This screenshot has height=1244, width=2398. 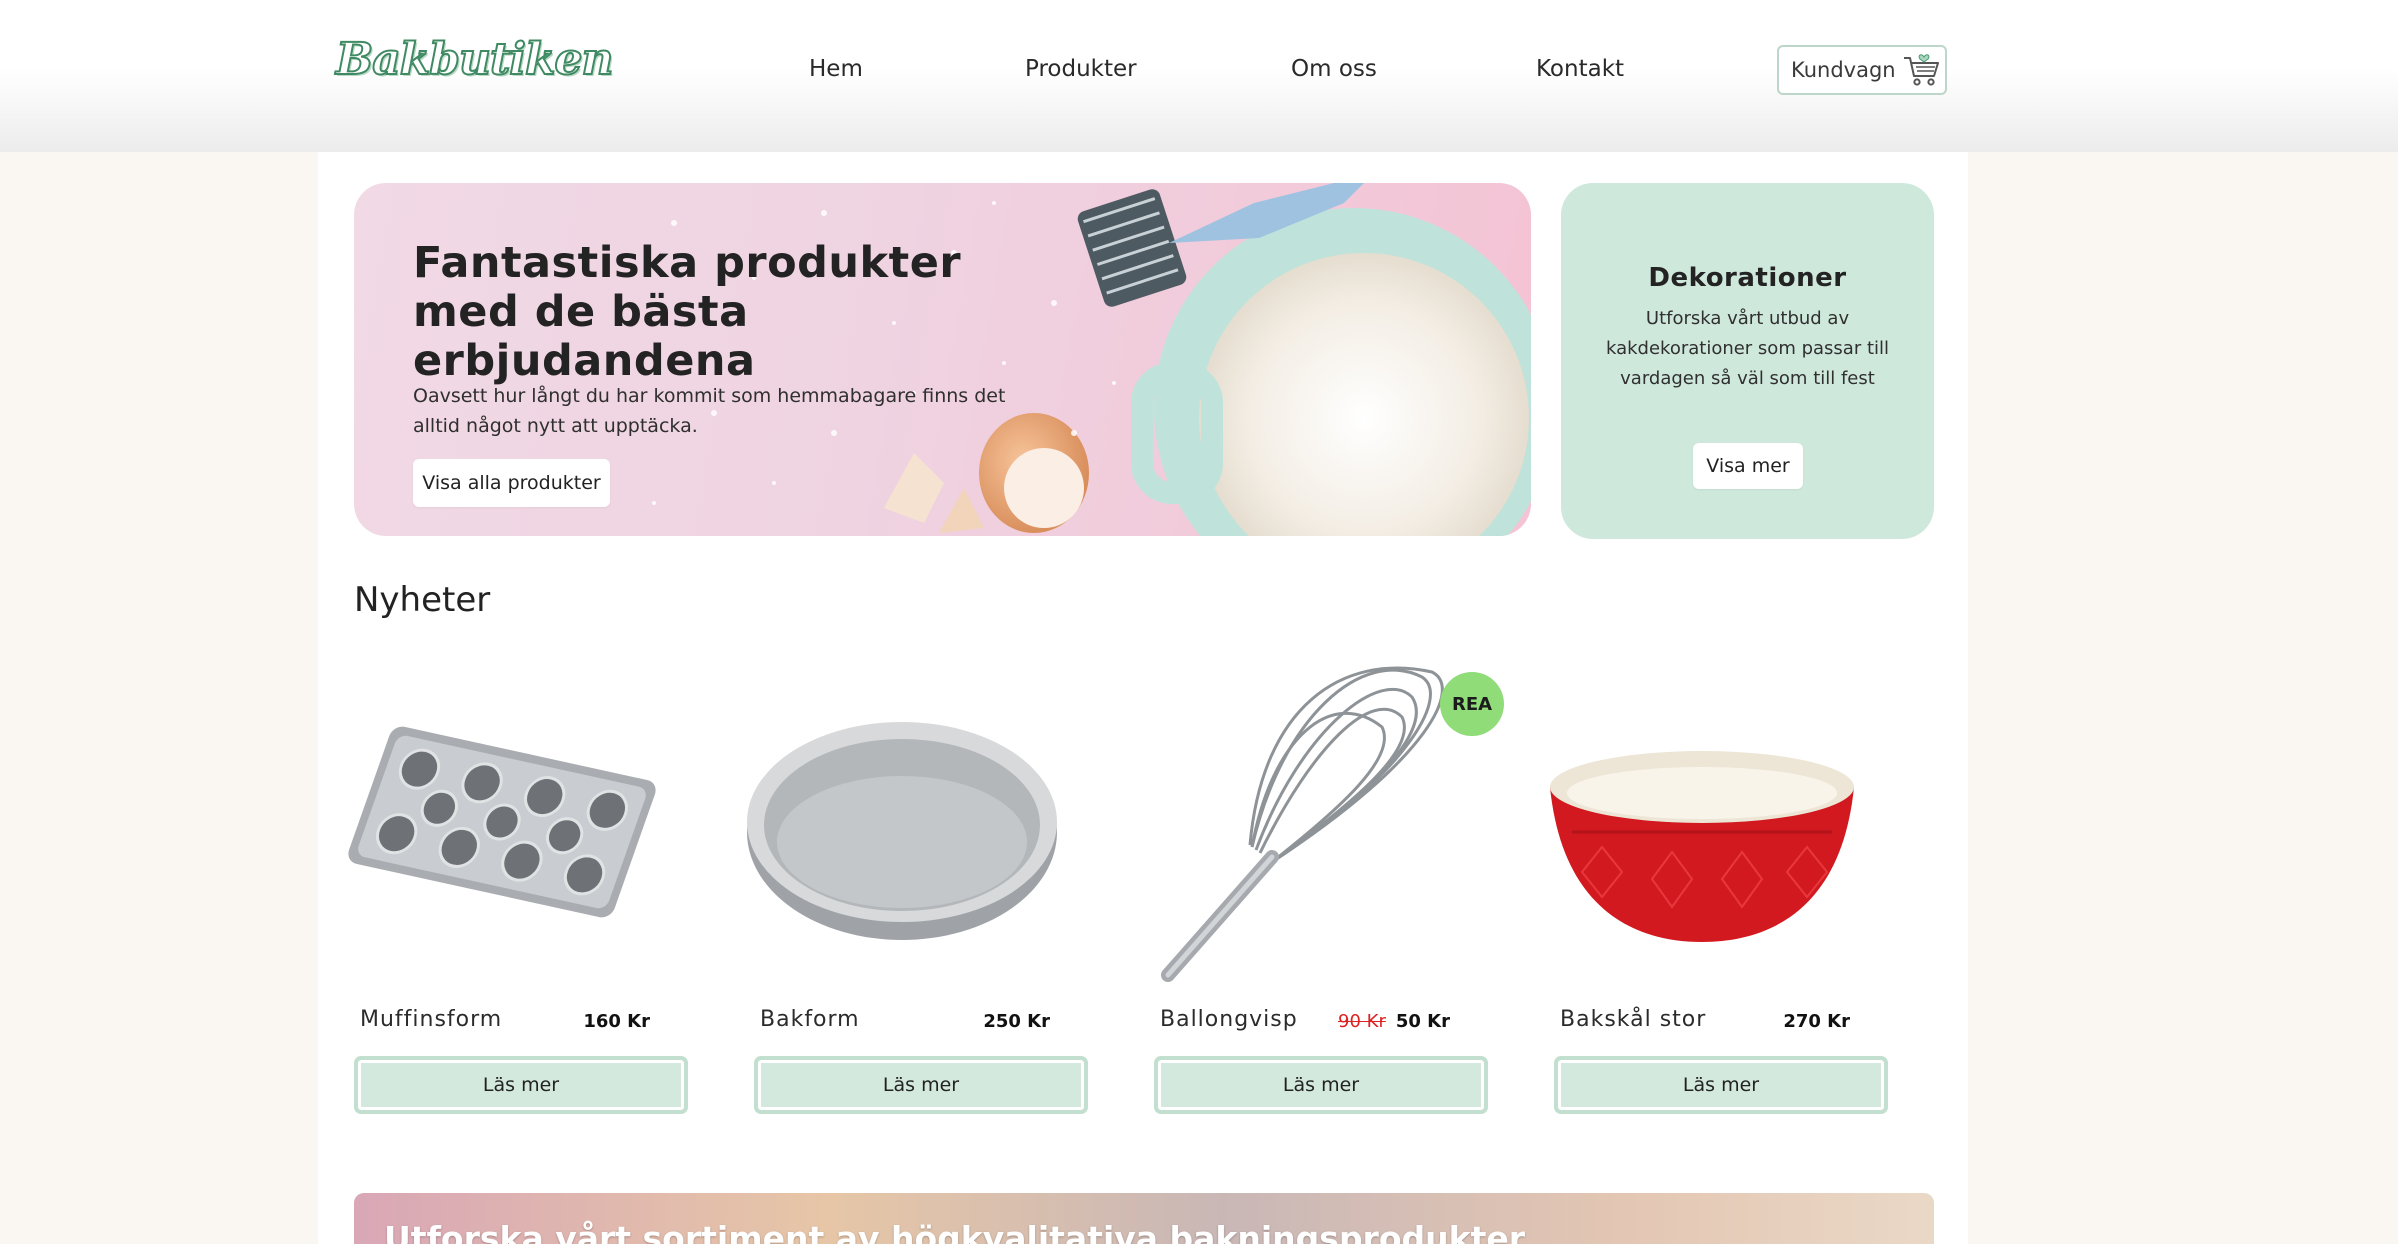 I want to click on product-card: Bakskål stor 270 Kr Läs mer, so click(x=1710, y=892).